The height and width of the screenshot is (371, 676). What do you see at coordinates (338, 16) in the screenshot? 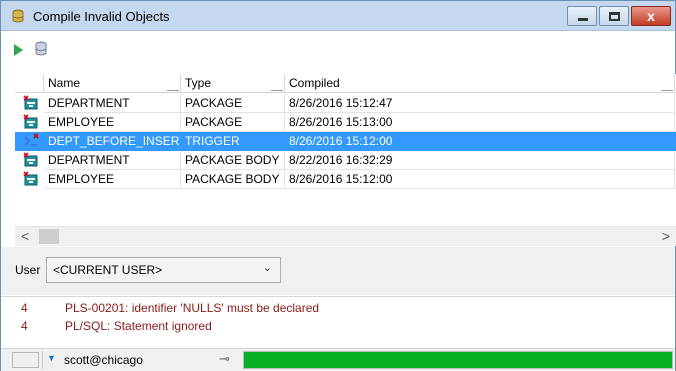
I see `title-bar: Compile Invalid Objects x` at bounding box center [338, 16].